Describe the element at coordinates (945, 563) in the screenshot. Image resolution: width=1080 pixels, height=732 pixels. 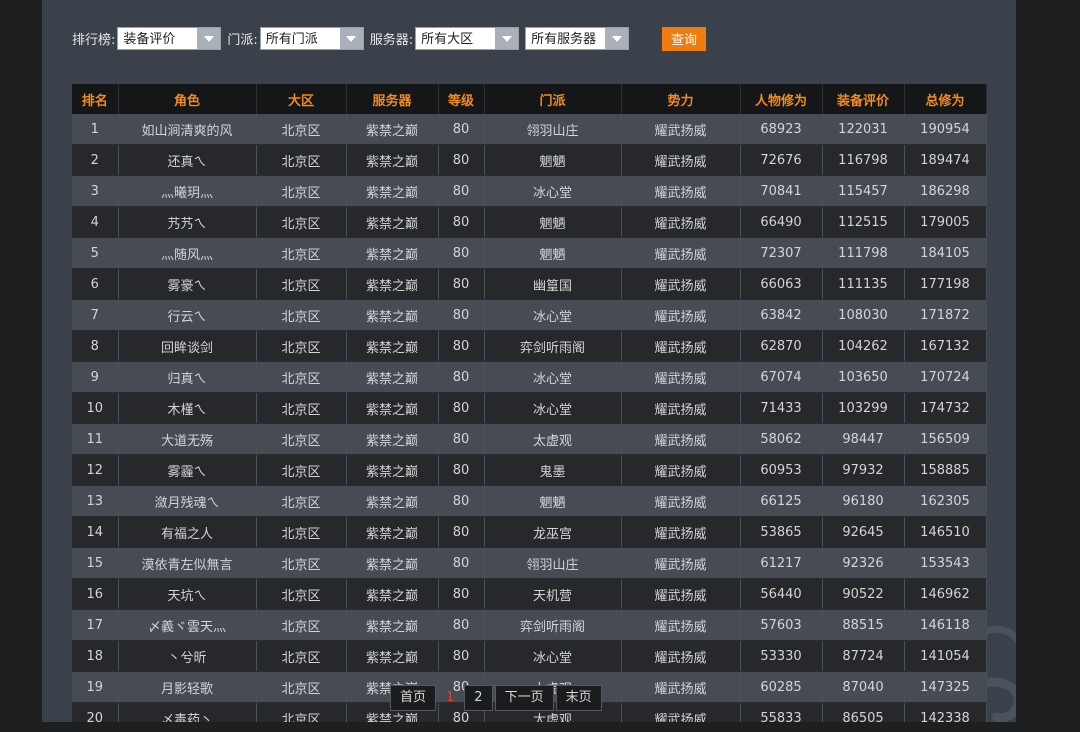
I see `cell-total-cultivation: 153543` at that location.